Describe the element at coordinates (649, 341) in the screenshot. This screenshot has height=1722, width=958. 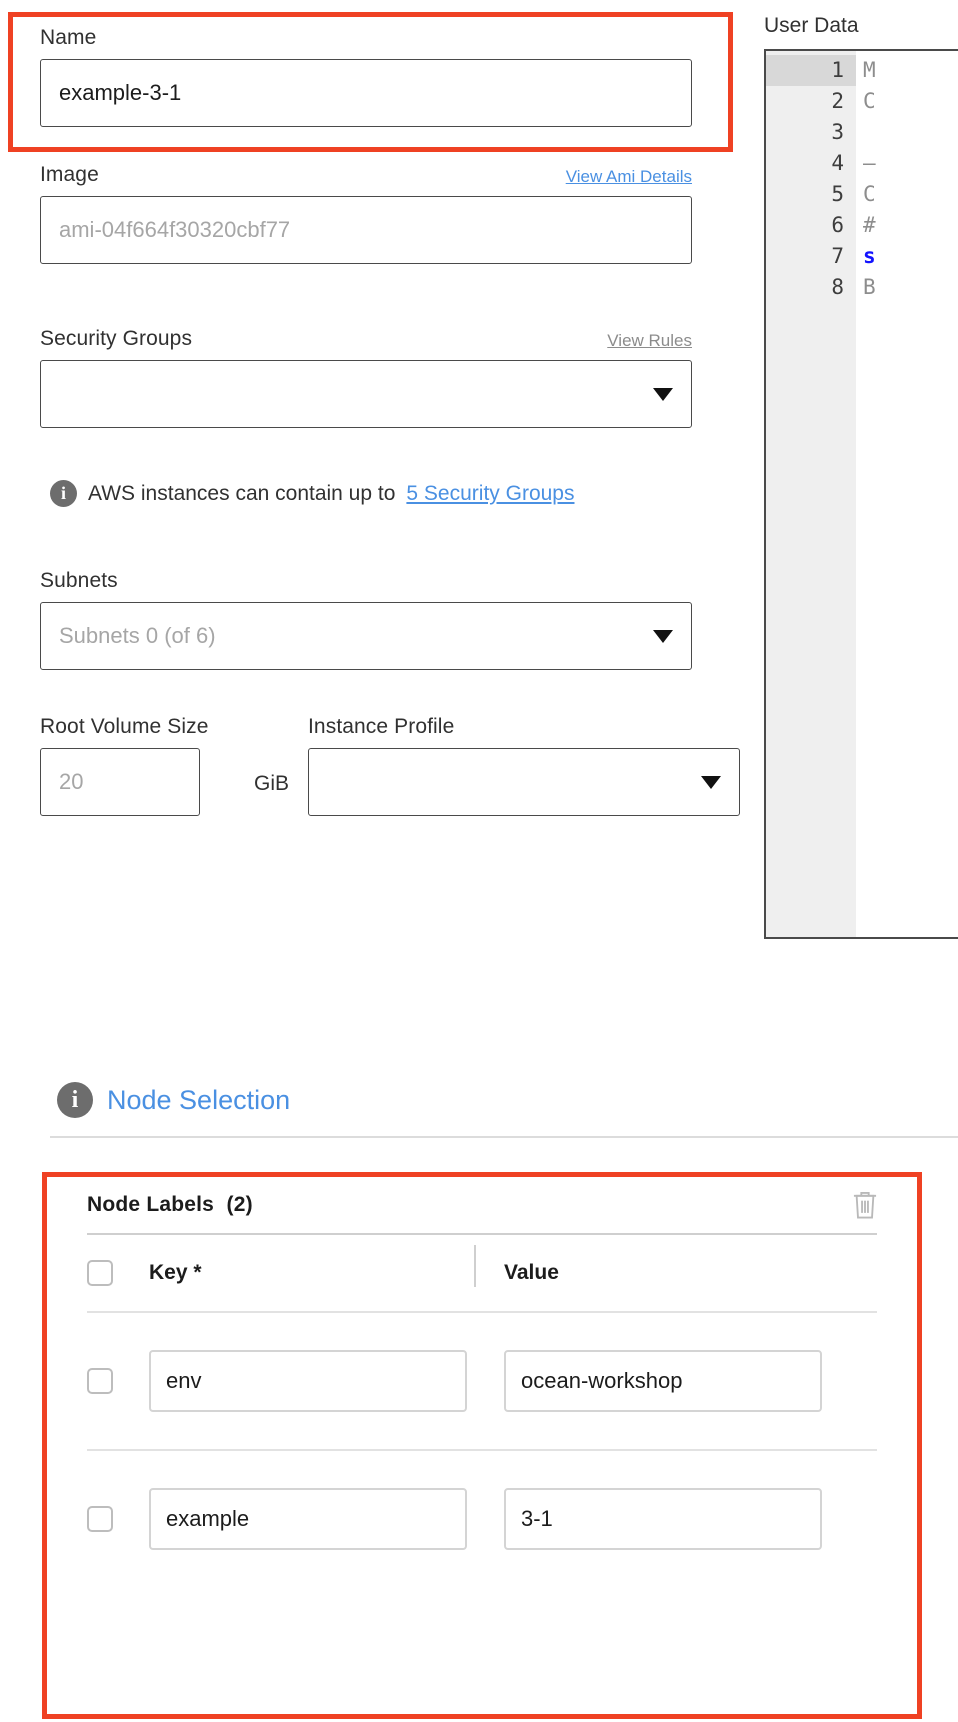
I see `view-rules-link: View Rules` at that location.